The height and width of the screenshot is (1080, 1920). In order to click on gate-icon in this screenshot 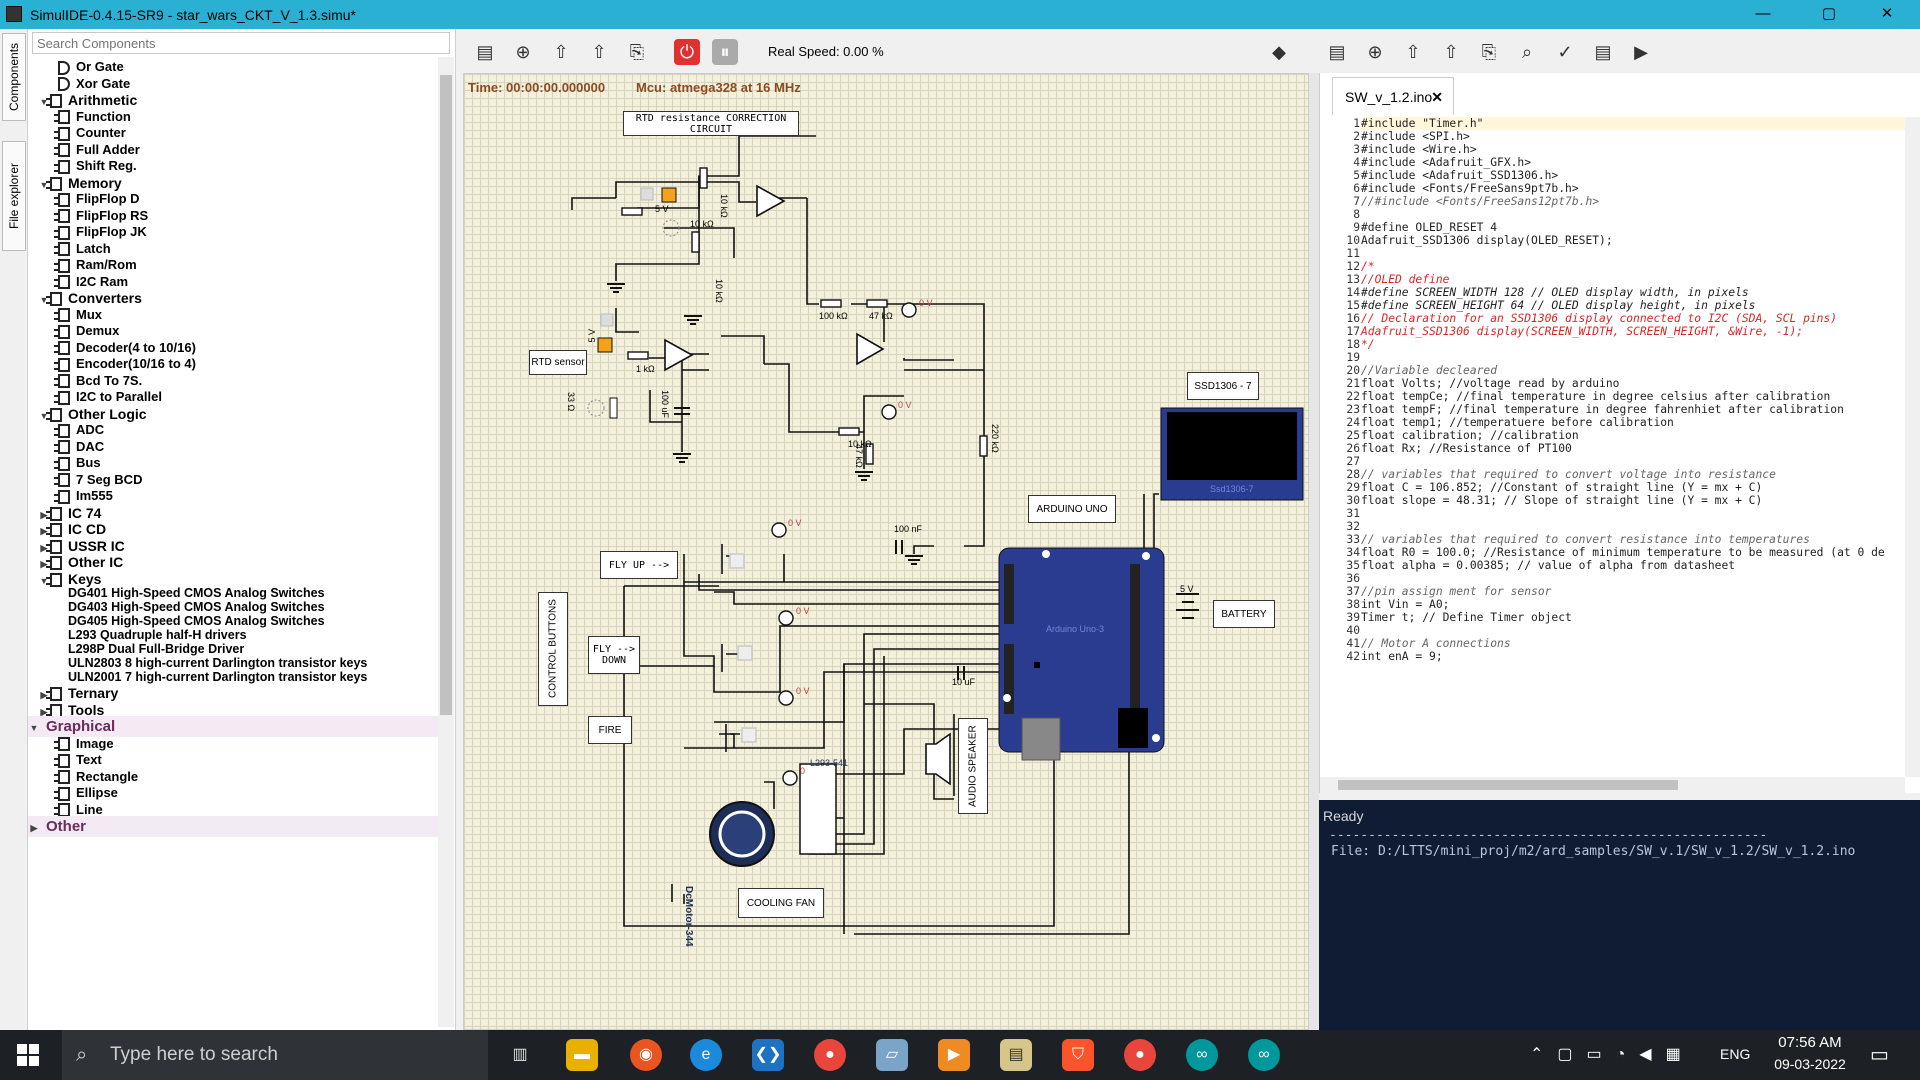, I will do `click(64, 67)`.